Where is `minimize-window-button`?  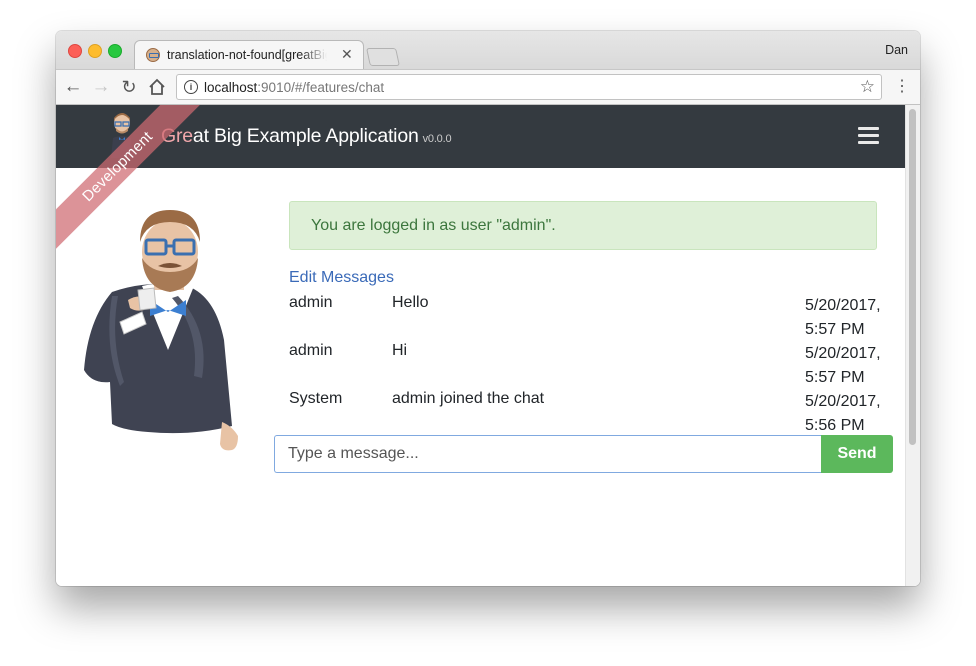
minimize-window-button is located at coordinates (95, 51).